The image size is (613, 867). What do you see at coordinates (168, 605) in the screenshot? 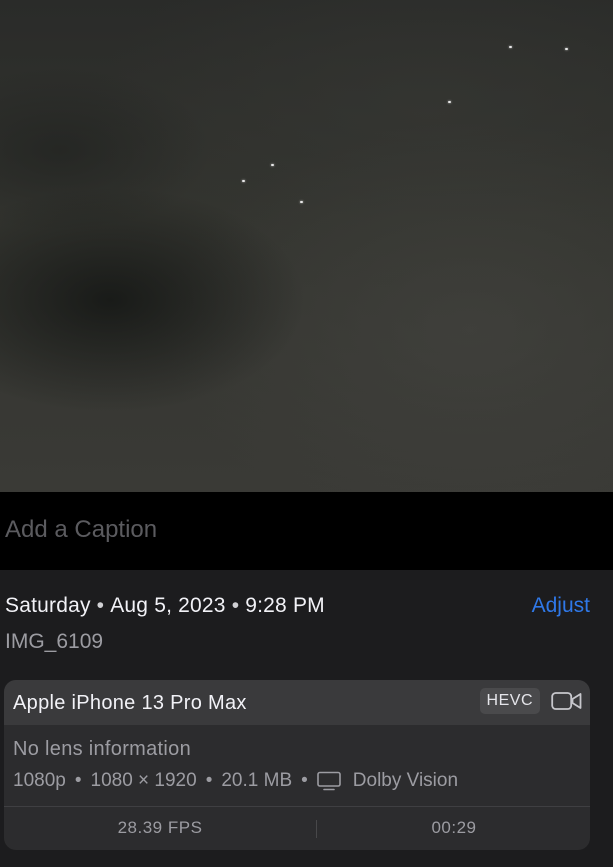
I see `capture-date: Aug 5, 2023` at bounding box center [168, 605].